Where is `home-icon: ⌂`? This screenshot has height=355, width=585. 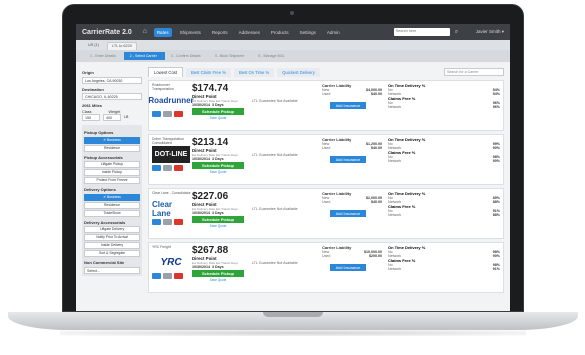
home-icon: ⌂ is located at coordinates (145, 32).